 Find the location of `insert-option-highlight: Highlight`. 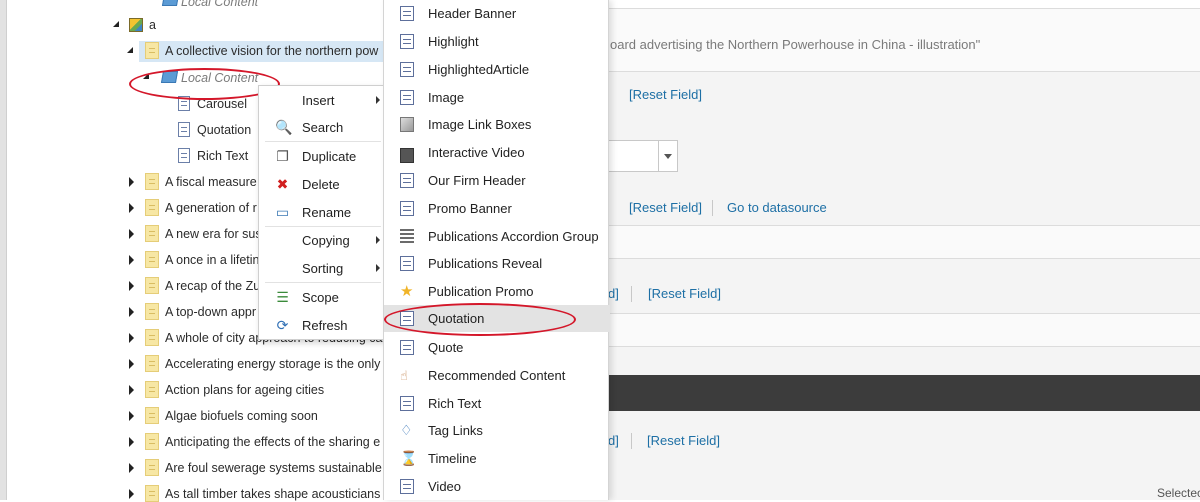

insert-option-highlight: Highlight is located at coordinates (497, 41).